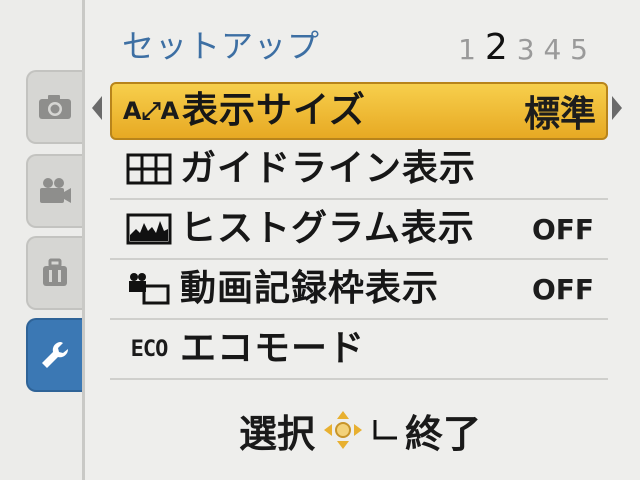  I want to click on select-label: 選択, so click(276, 433).